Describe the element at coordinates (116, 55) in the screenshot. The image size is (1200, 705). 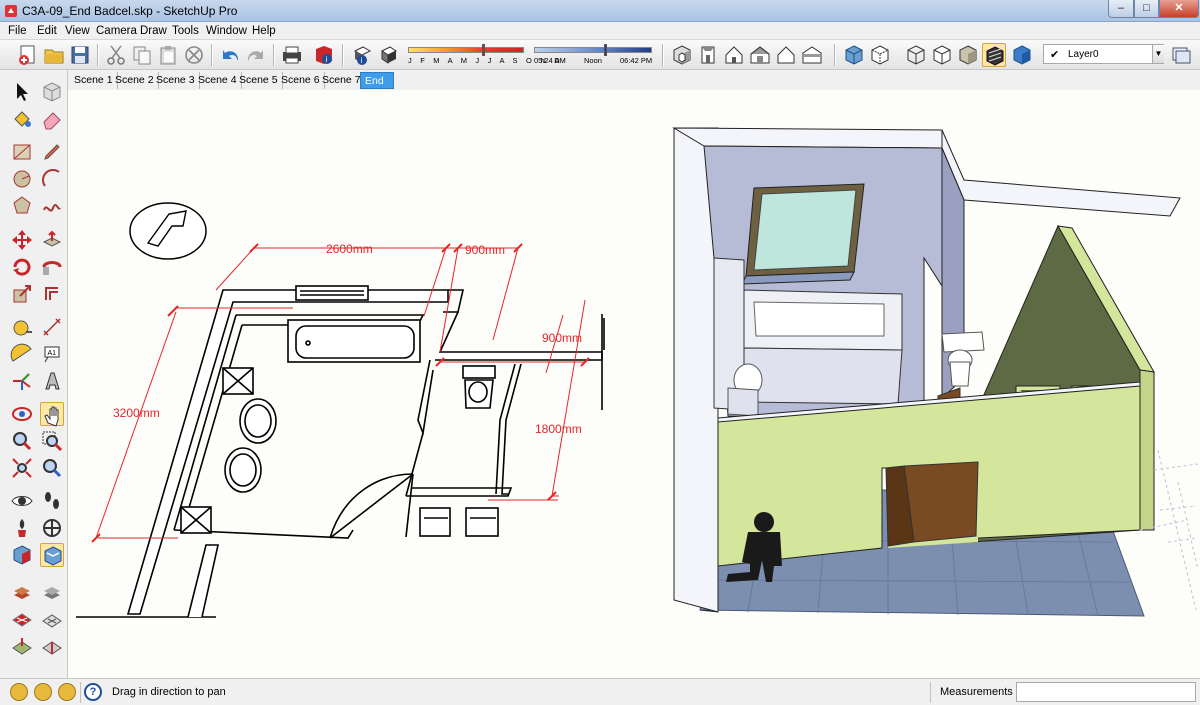
I see `cut-icon` at that location.